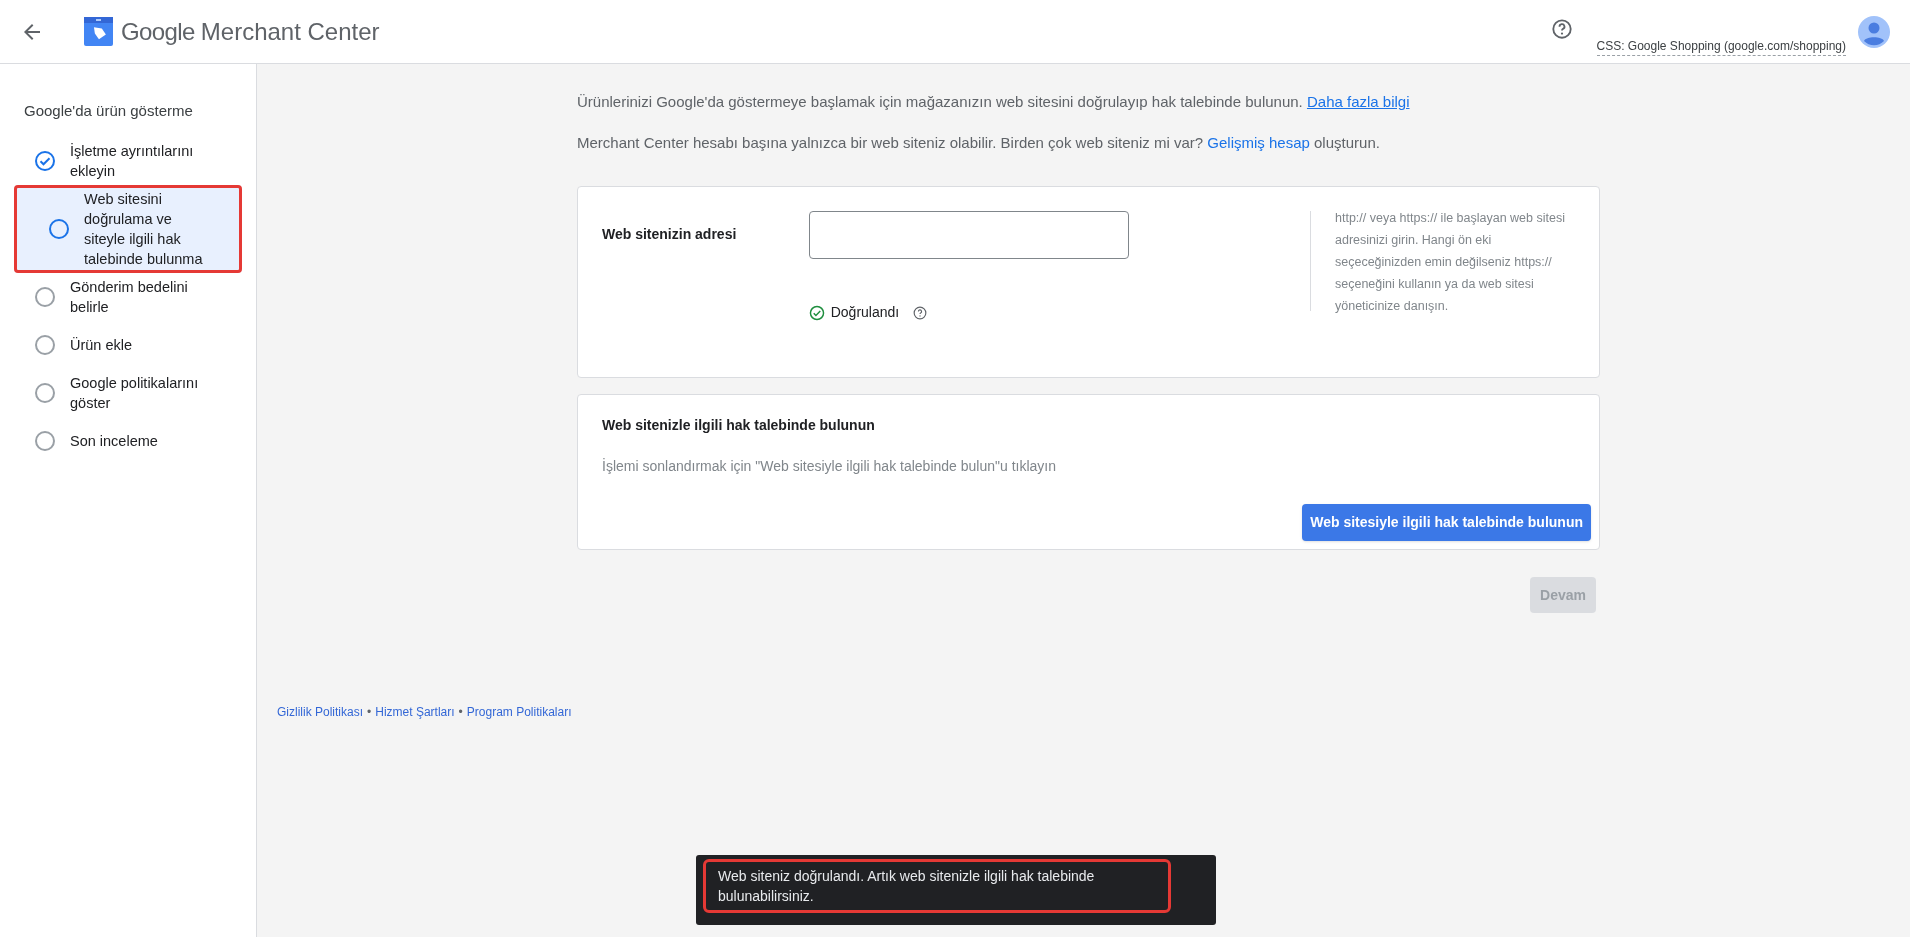 This screenshot has height=937, width=1910. What do you see at coordinates (670, 234) in the screenshot?
I see `website-field-label: Web sitenizin adresi` at bounding box center [670, 234].